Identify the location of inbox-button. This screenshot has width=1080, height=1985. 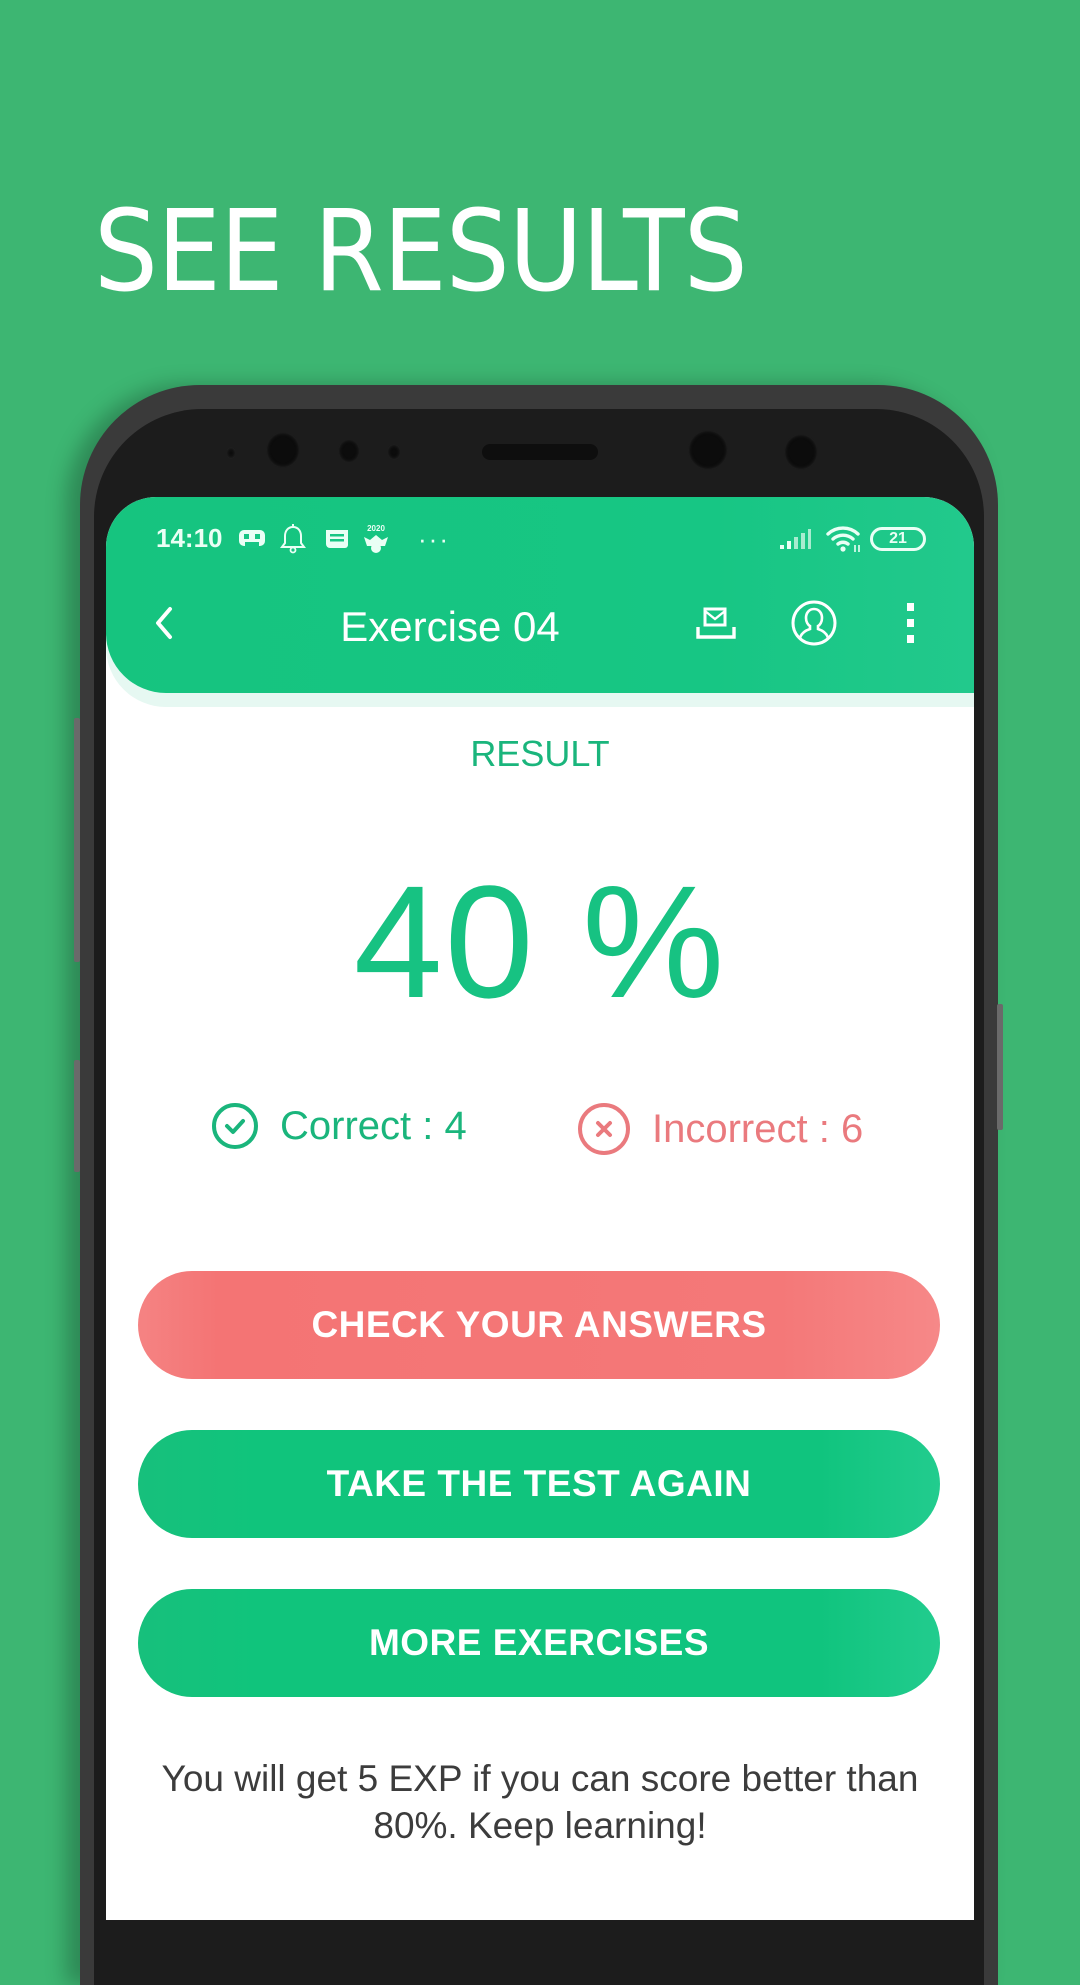
(716, 623).